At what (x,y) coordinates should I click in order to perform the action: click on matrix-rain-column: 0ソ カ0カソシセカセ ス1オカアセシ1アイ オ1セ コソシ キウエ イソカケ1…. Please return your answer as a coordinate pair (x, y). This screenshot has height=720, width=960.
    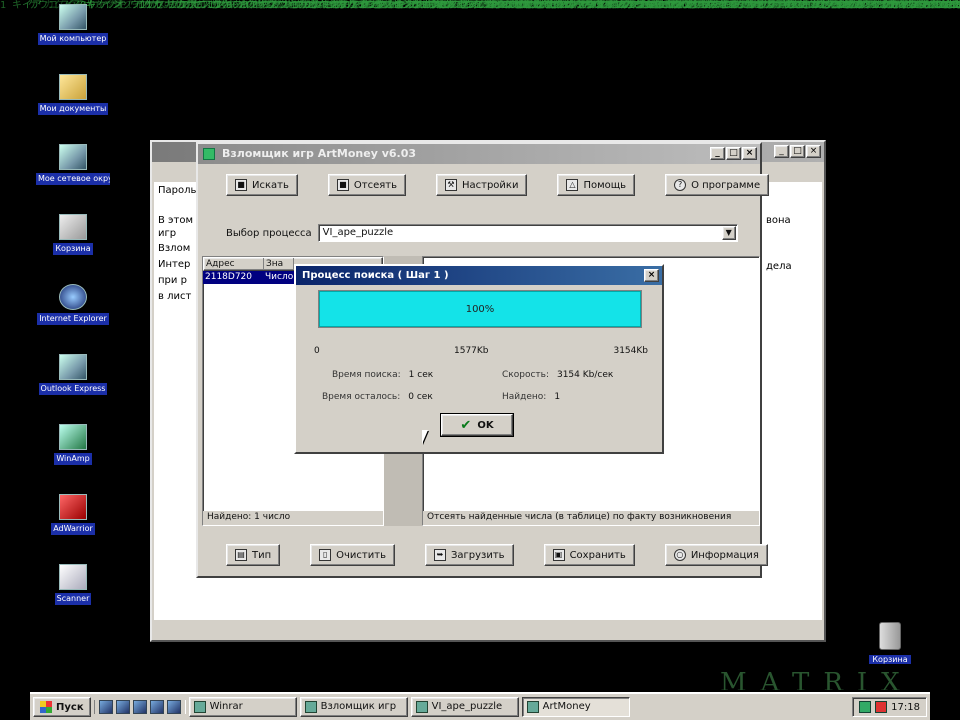
    Looking at the image, I should click on (578, 5).